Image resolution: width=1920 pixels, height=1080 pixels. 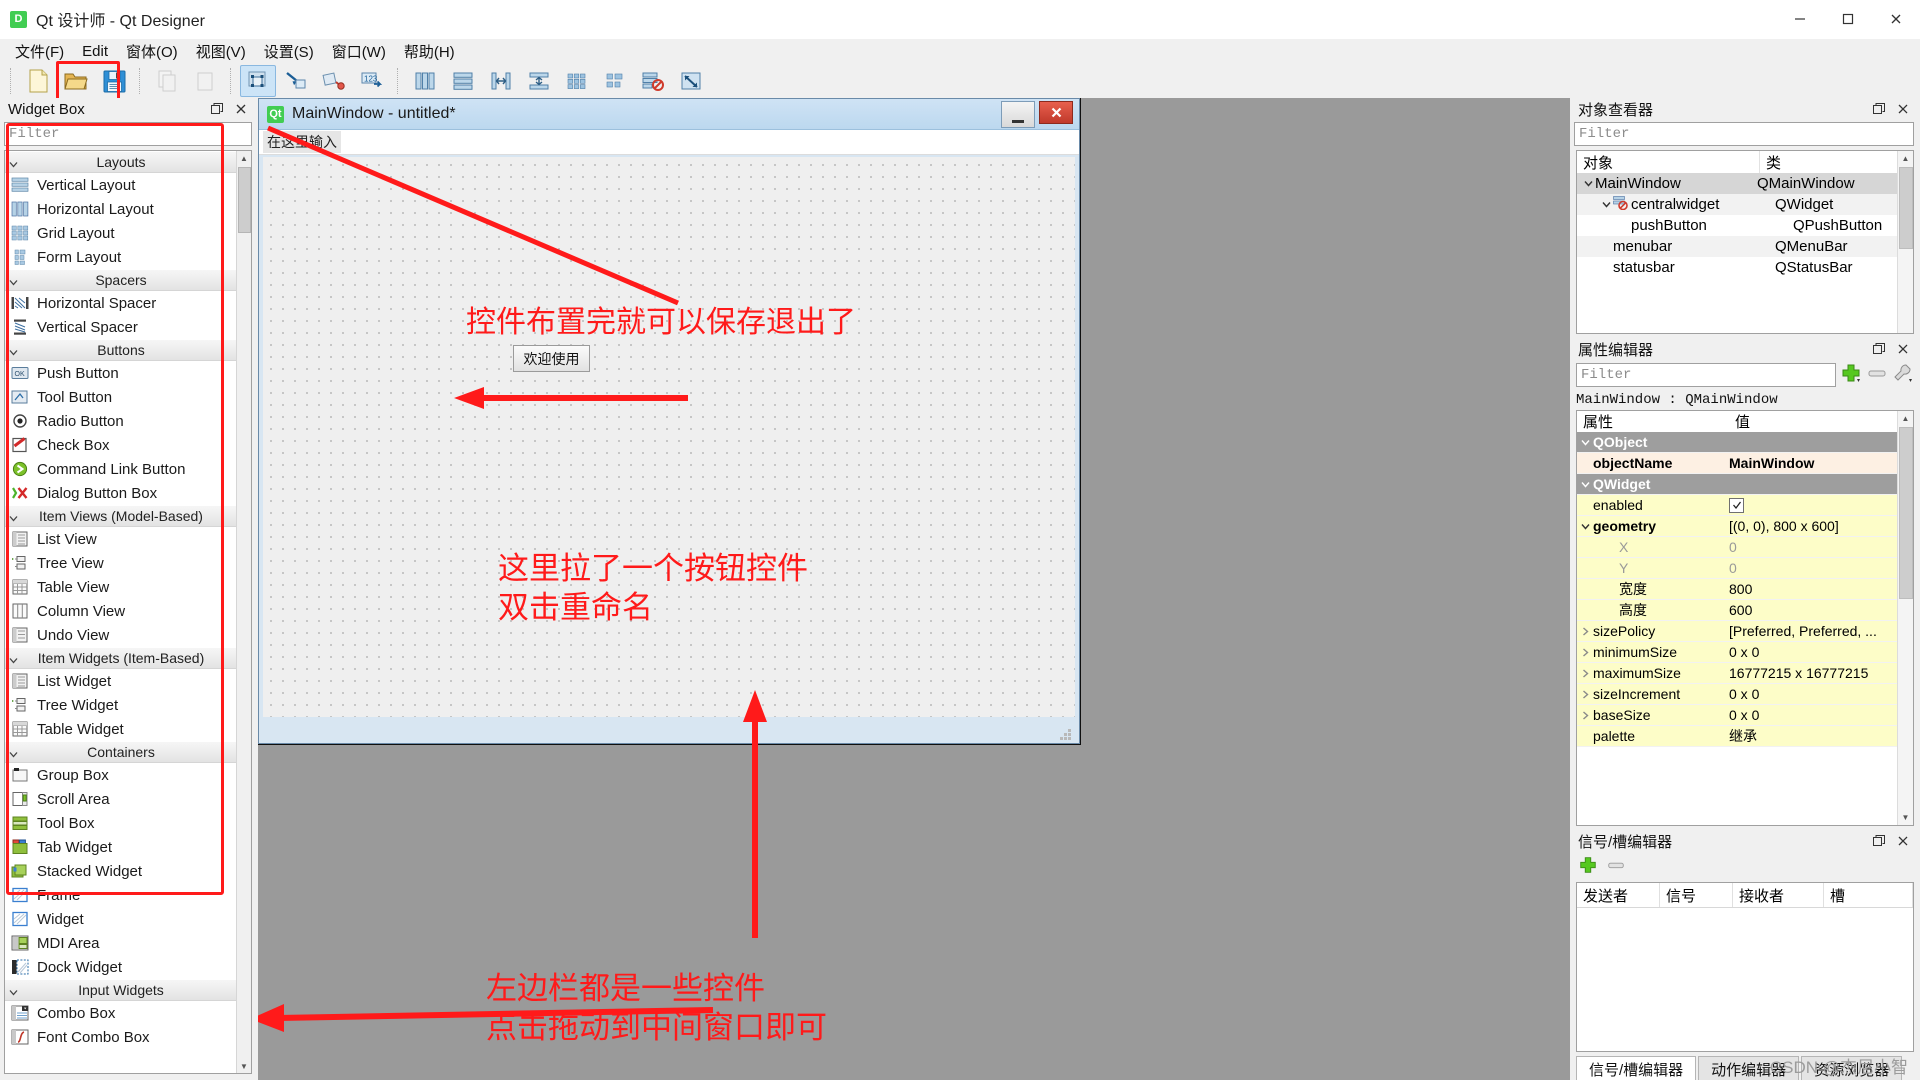 What do you see at coordinates (121, 611) in the screenshot?
I see `widget-item-column-view: Column View` at bounding box center [121, 611].